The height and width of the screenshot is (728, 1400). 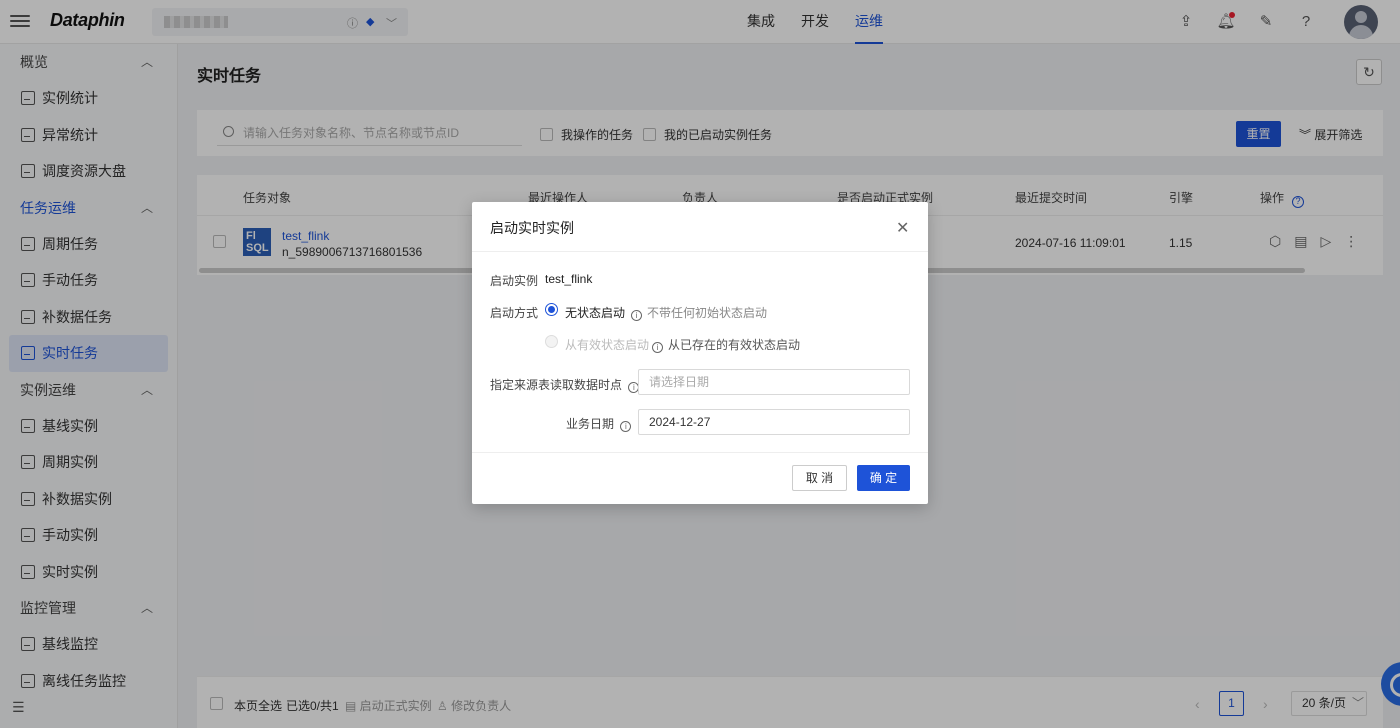 I want to click on source-date-input, so click(x=774, y=382).